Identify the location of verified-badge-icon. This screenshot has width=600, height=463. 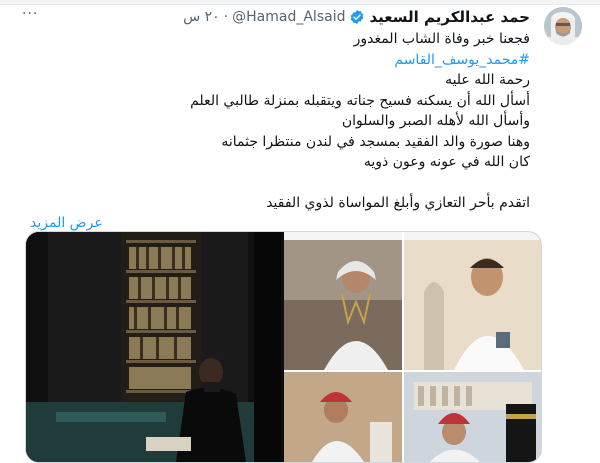
(357, 17).